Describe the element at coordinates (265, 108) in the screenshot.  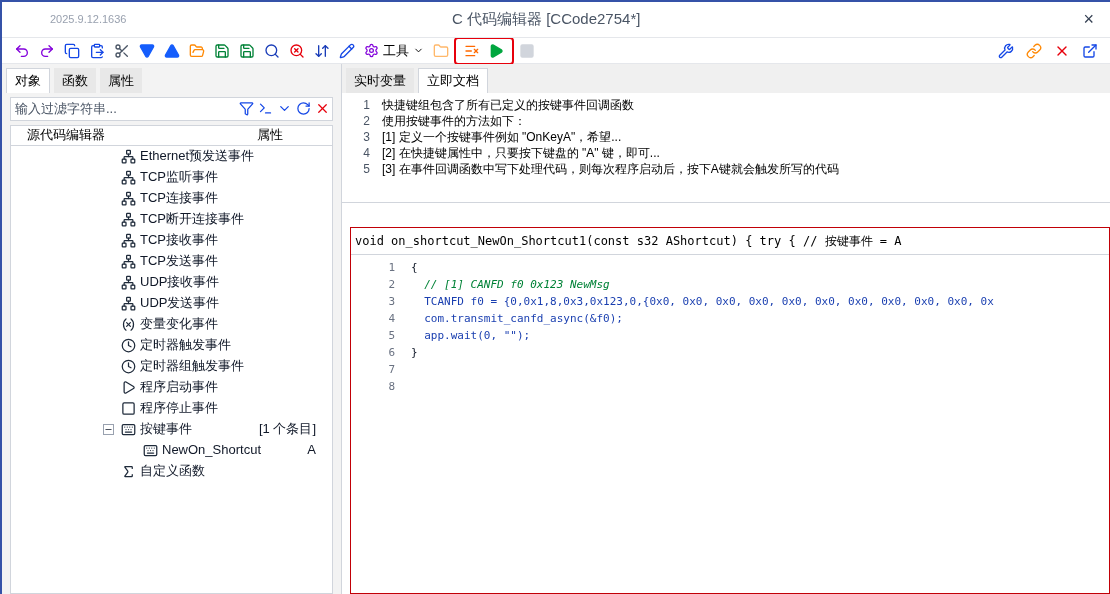
I see `terminal-icon` at that location.